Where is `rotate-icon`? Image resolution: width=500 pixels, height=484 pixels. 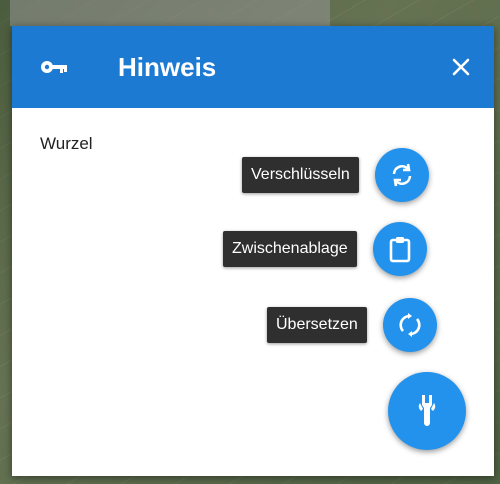 rotate-icon is located at coordinates (410, 325).